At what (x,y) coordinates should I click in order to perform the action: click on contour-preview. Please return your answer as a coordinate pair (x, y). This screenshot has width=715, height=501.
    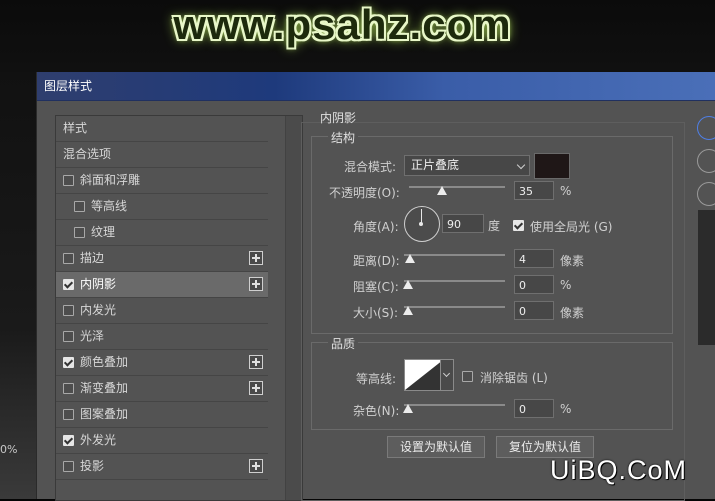
    Looking at the image, I should click on (424, 375).